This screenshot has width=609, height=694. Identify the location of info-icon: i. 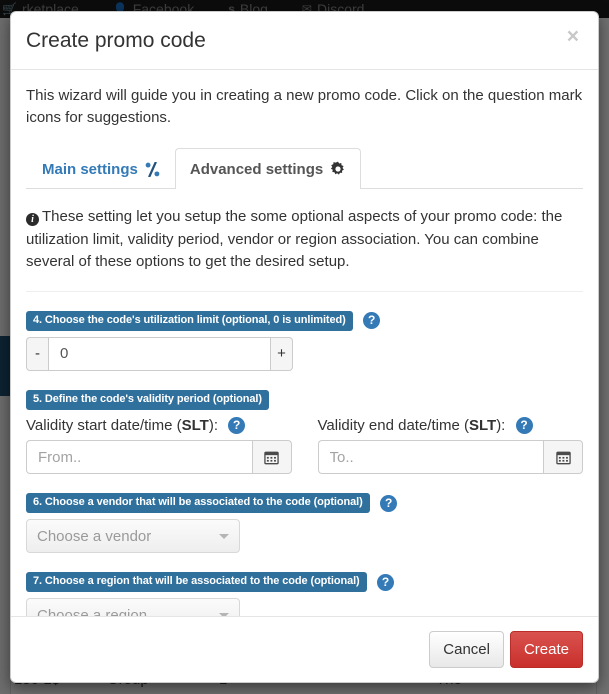
(32, 220).